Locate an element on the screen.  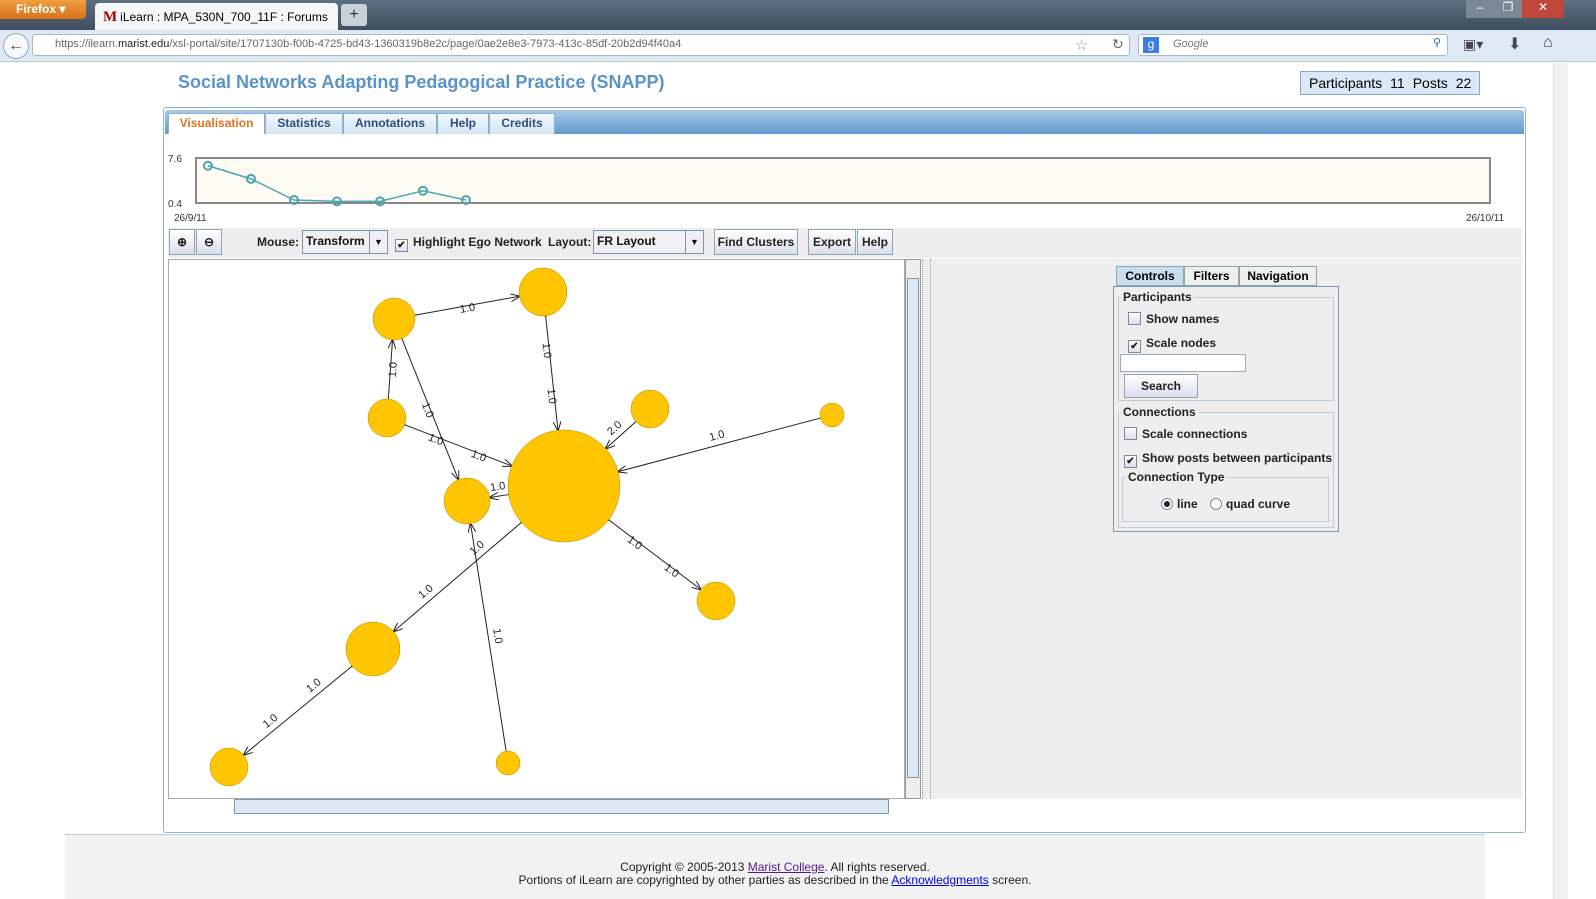
highlight-ego-checkbox: ✔ Highlight Ego Network is located at coordinates (468, 243).